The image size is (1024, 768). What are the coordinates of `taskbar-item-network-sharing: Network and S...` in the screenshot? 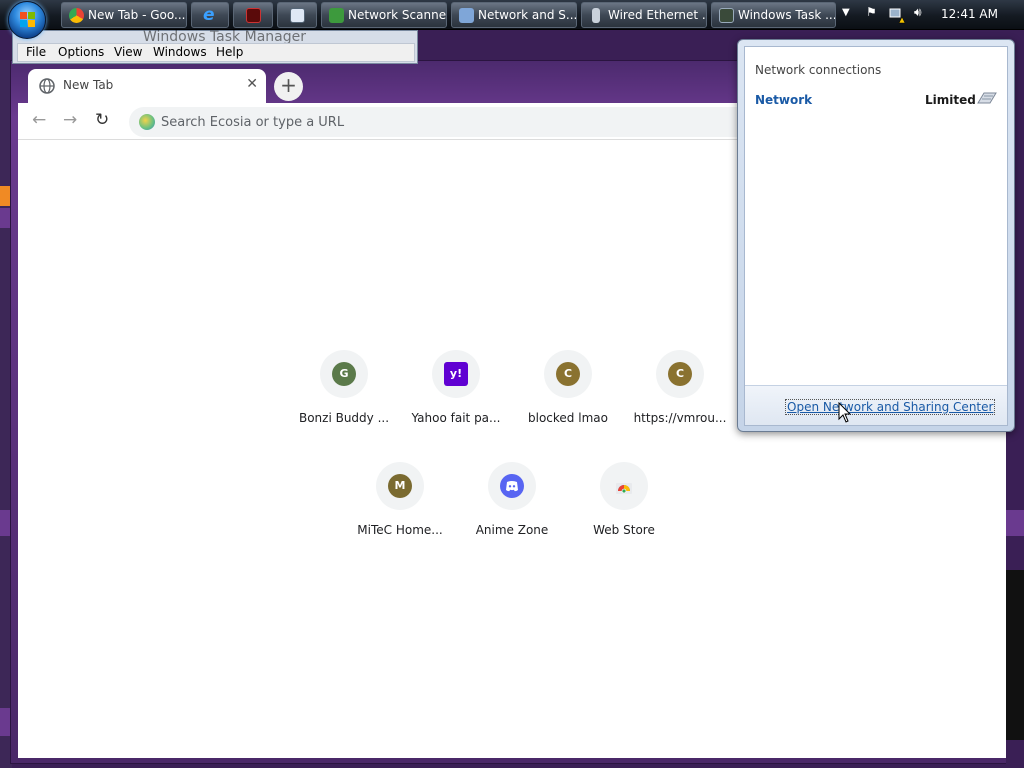 It's located at (514, 15).